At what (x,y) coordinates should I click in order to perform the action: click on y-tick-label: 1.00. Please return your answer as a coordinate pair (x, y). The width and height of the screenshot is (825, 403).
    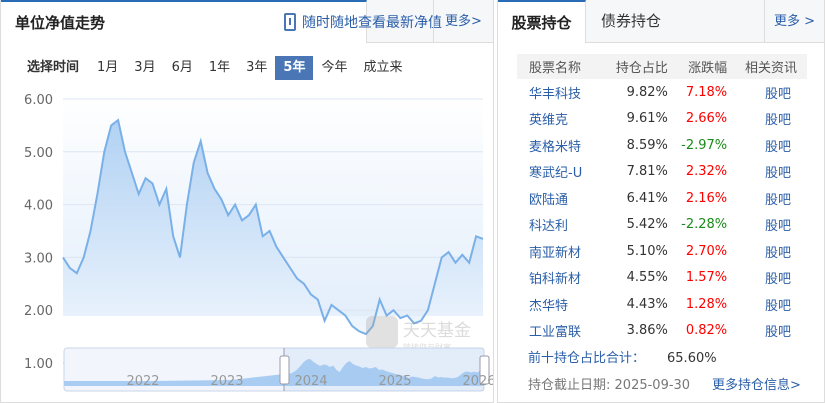
    Looking at the image, I should click on (38, 364).